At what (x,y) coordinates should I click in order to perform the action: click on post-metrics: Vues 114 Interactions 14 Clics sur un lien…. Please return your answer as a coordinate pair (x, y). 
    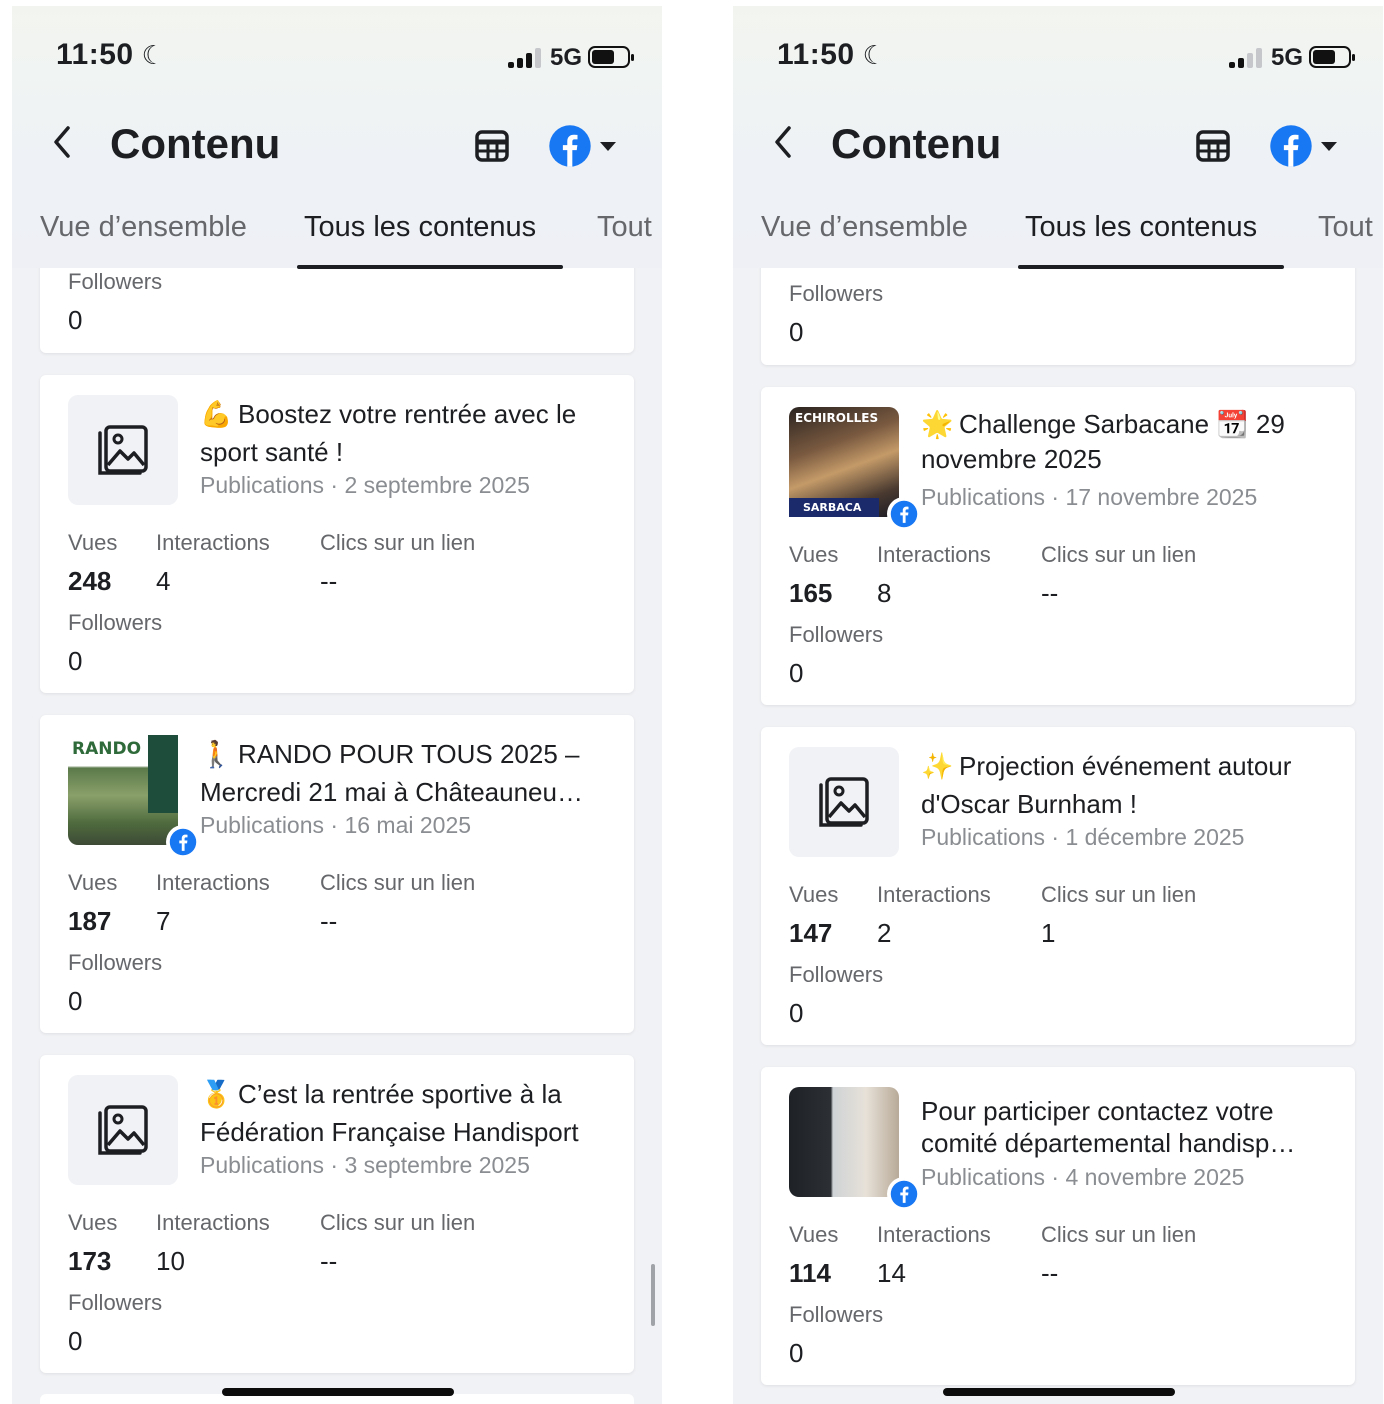
    Looking at the image, I should click on (1062, 1257).